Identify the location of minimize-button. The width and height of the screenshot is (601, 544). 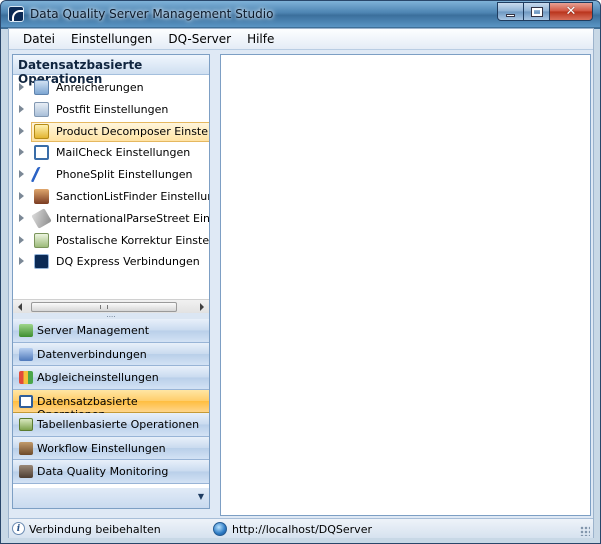
(510, 11).